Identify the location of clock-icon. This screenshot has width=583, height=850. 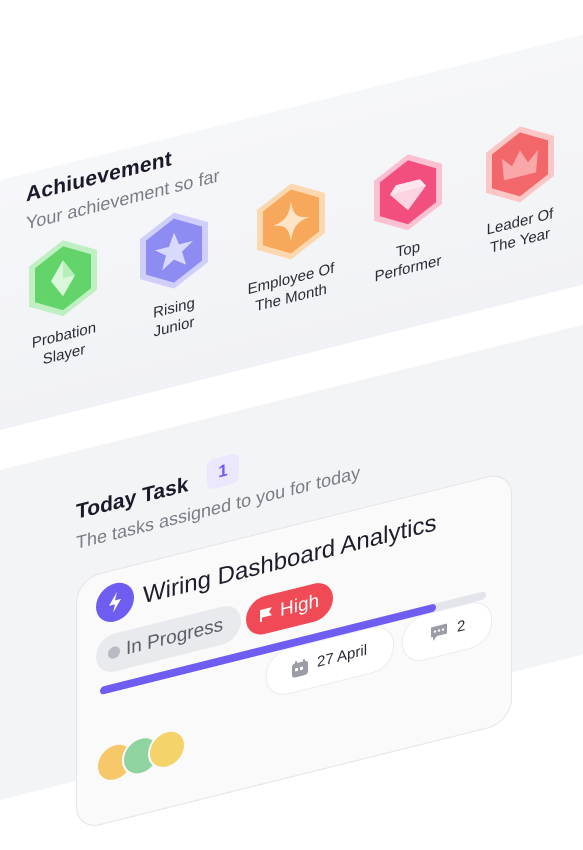
(114, 653).